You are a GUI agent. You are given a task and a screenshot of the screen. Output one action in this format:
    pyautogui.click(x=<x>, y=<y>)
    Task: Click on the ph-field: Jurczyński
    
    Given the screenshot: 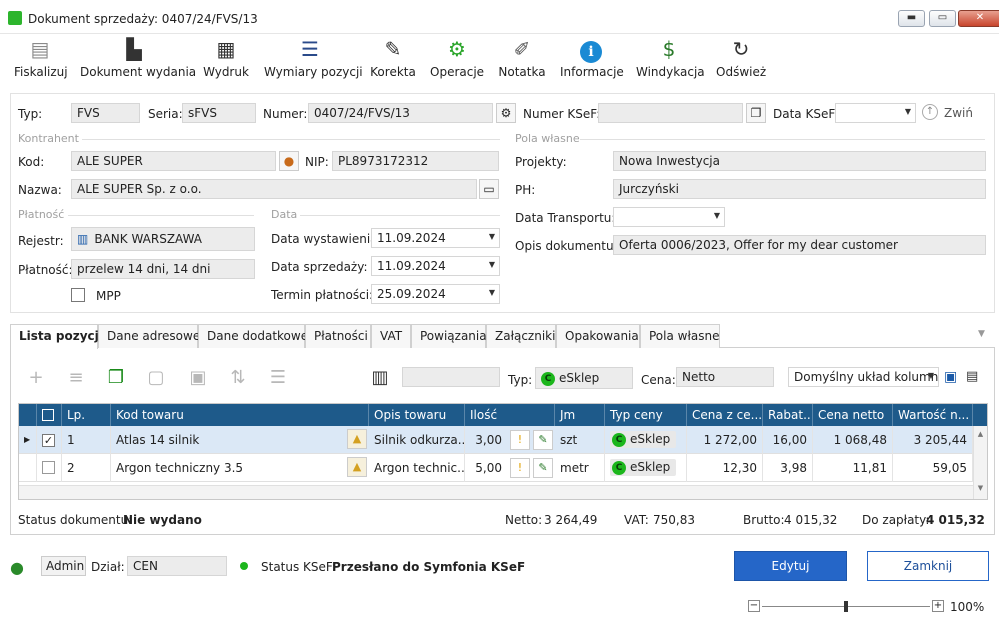 What is the action you would take?
    pyautogui.click(x=799, y=189)
    